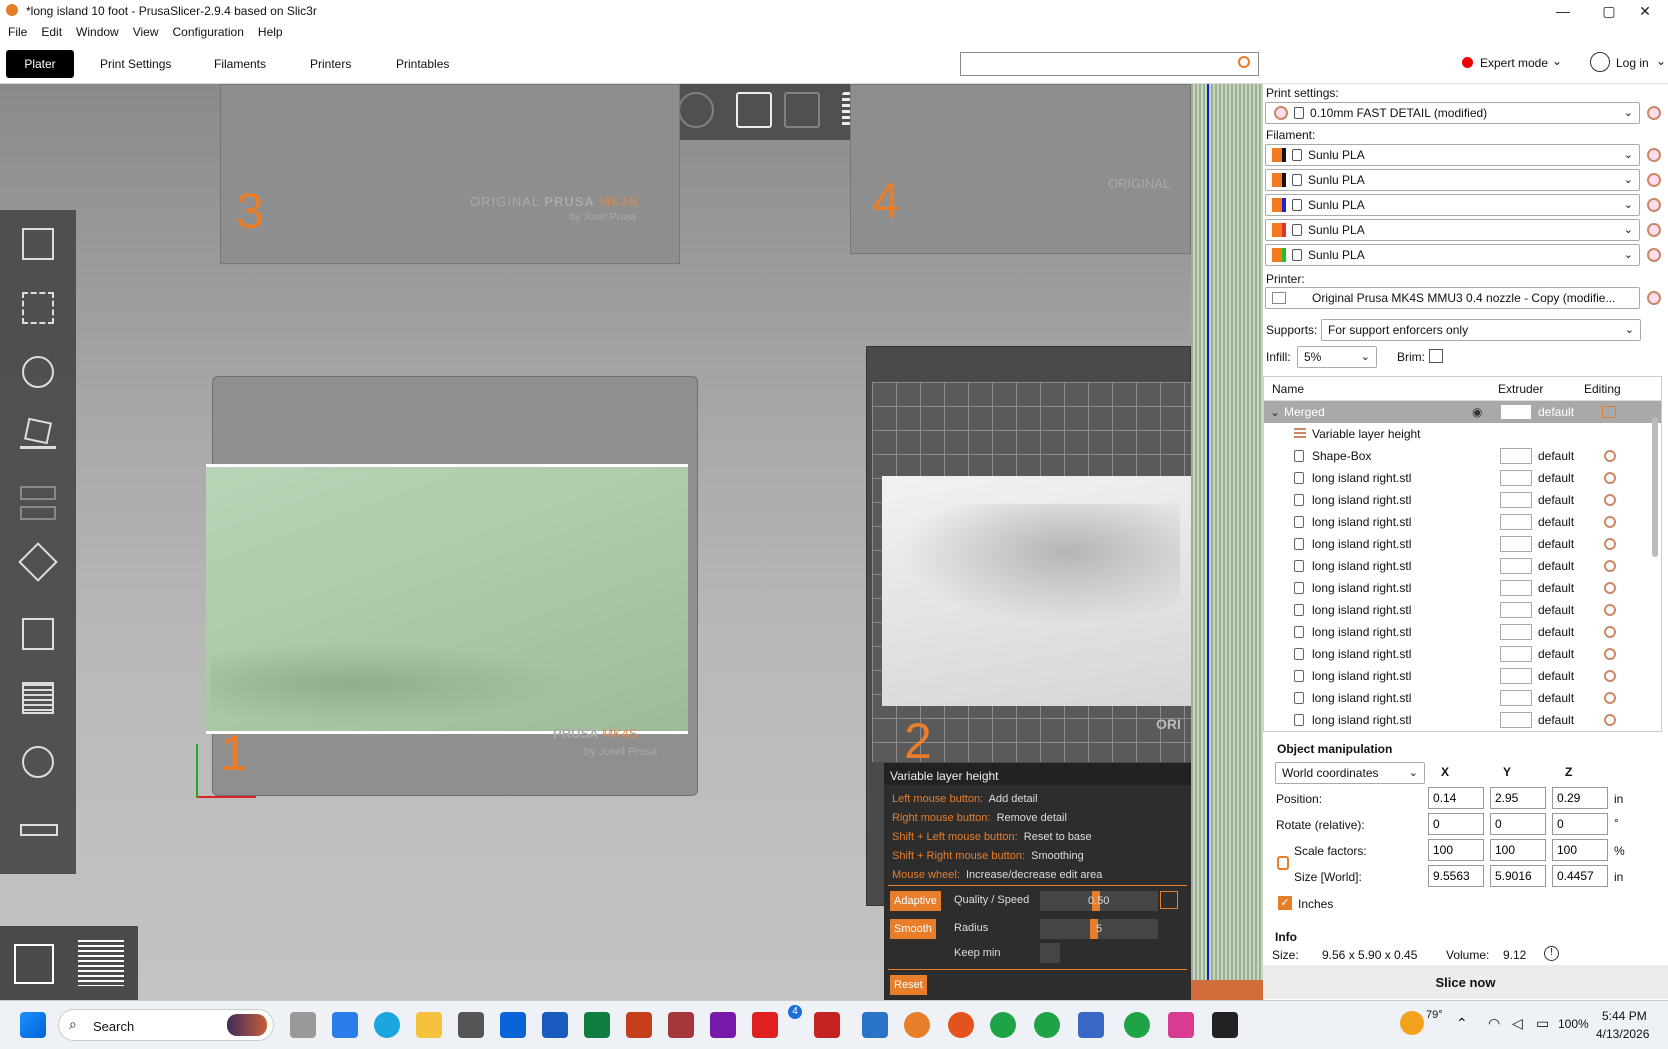 The width and height of the screenshot is (1668, 1049). I want to click on clock-time: 5:44 PM, so click(1624, 1016).